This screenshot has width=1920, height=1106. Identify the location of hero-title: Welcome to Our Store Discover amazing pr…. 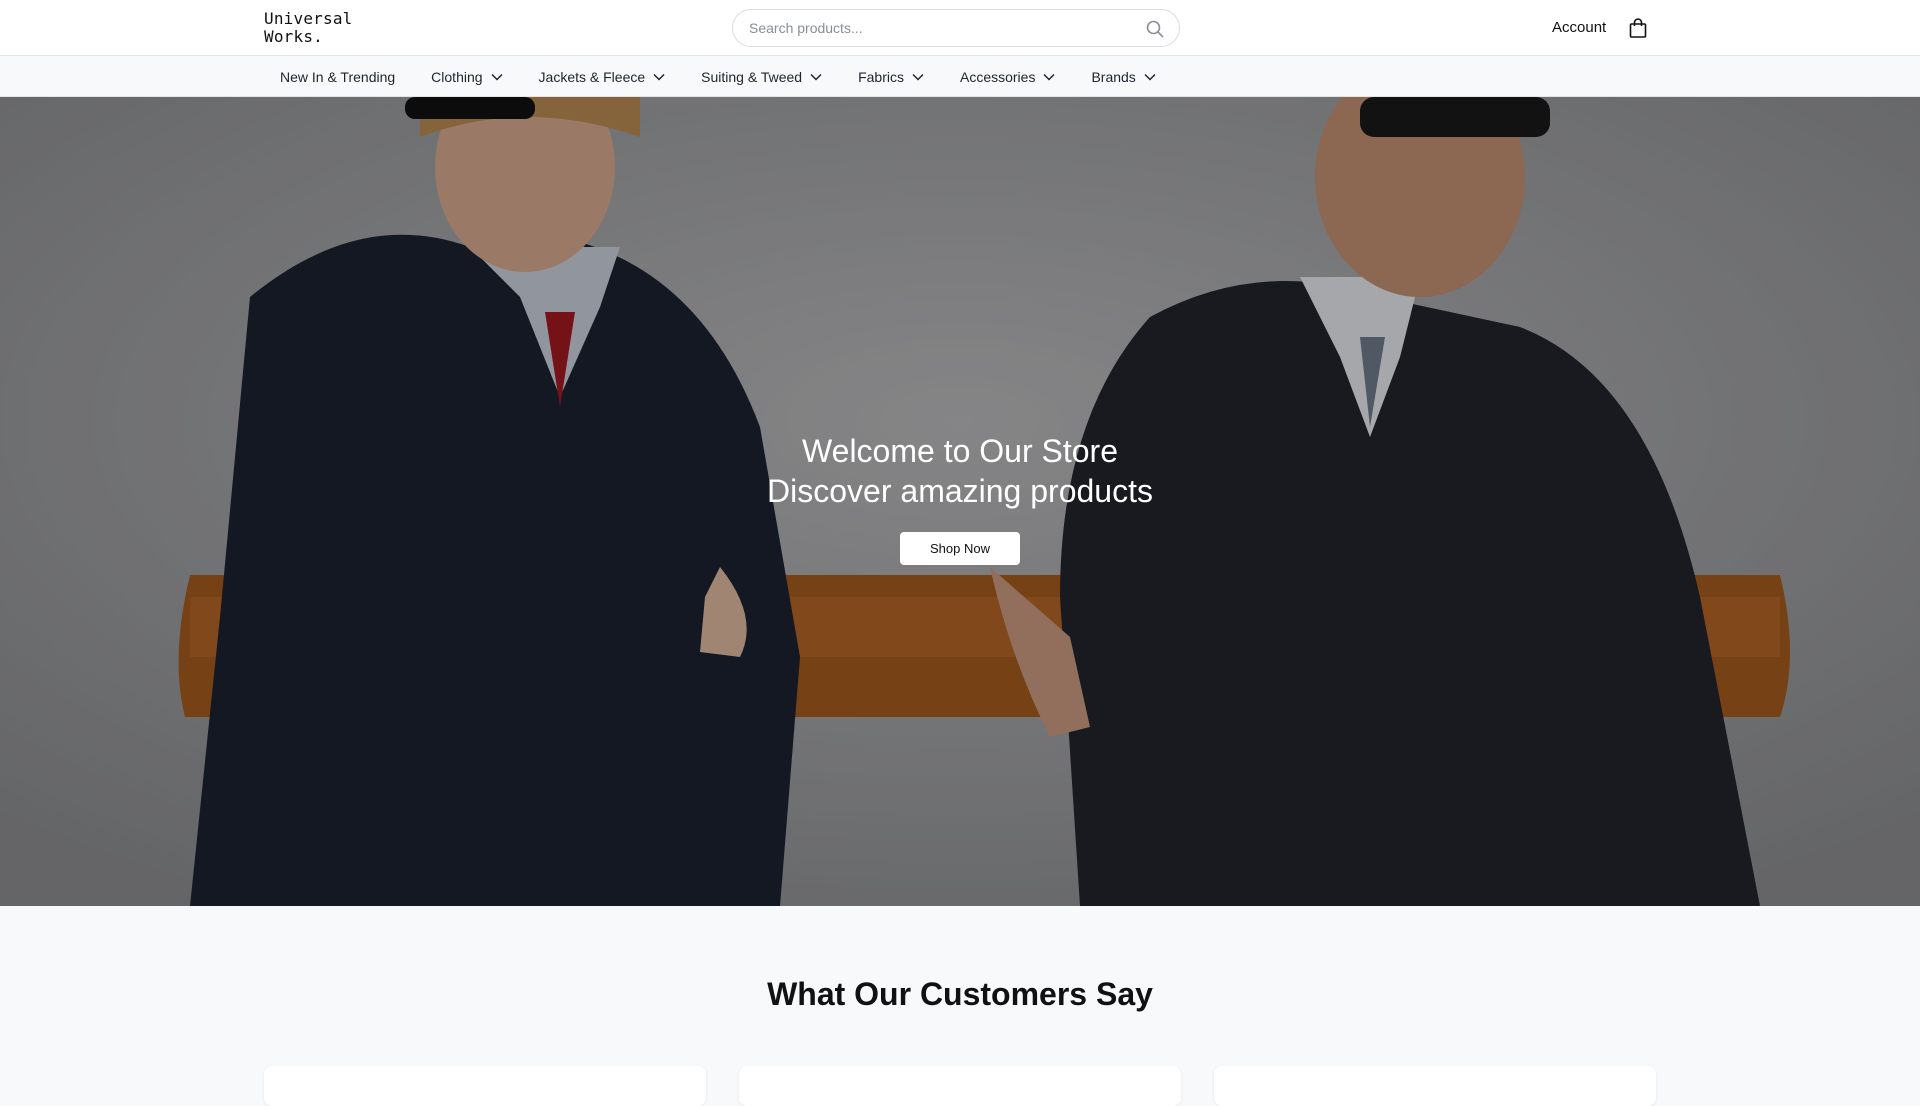
(960, 471).